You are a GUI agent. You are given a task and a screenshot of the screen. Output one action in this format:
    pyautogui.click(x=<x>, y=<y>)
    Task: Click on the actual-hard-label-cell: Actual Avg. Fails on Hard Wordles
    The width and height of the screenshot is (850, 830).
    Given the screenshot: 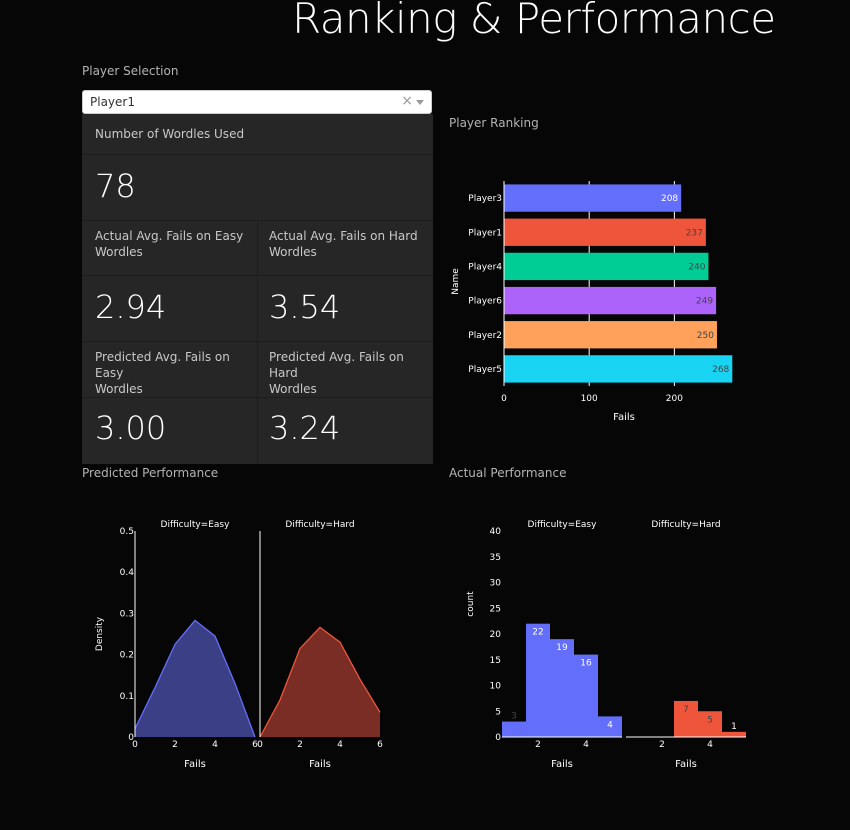 What is the action you would take?
    pyautogui.click(x=345, y=247)
    